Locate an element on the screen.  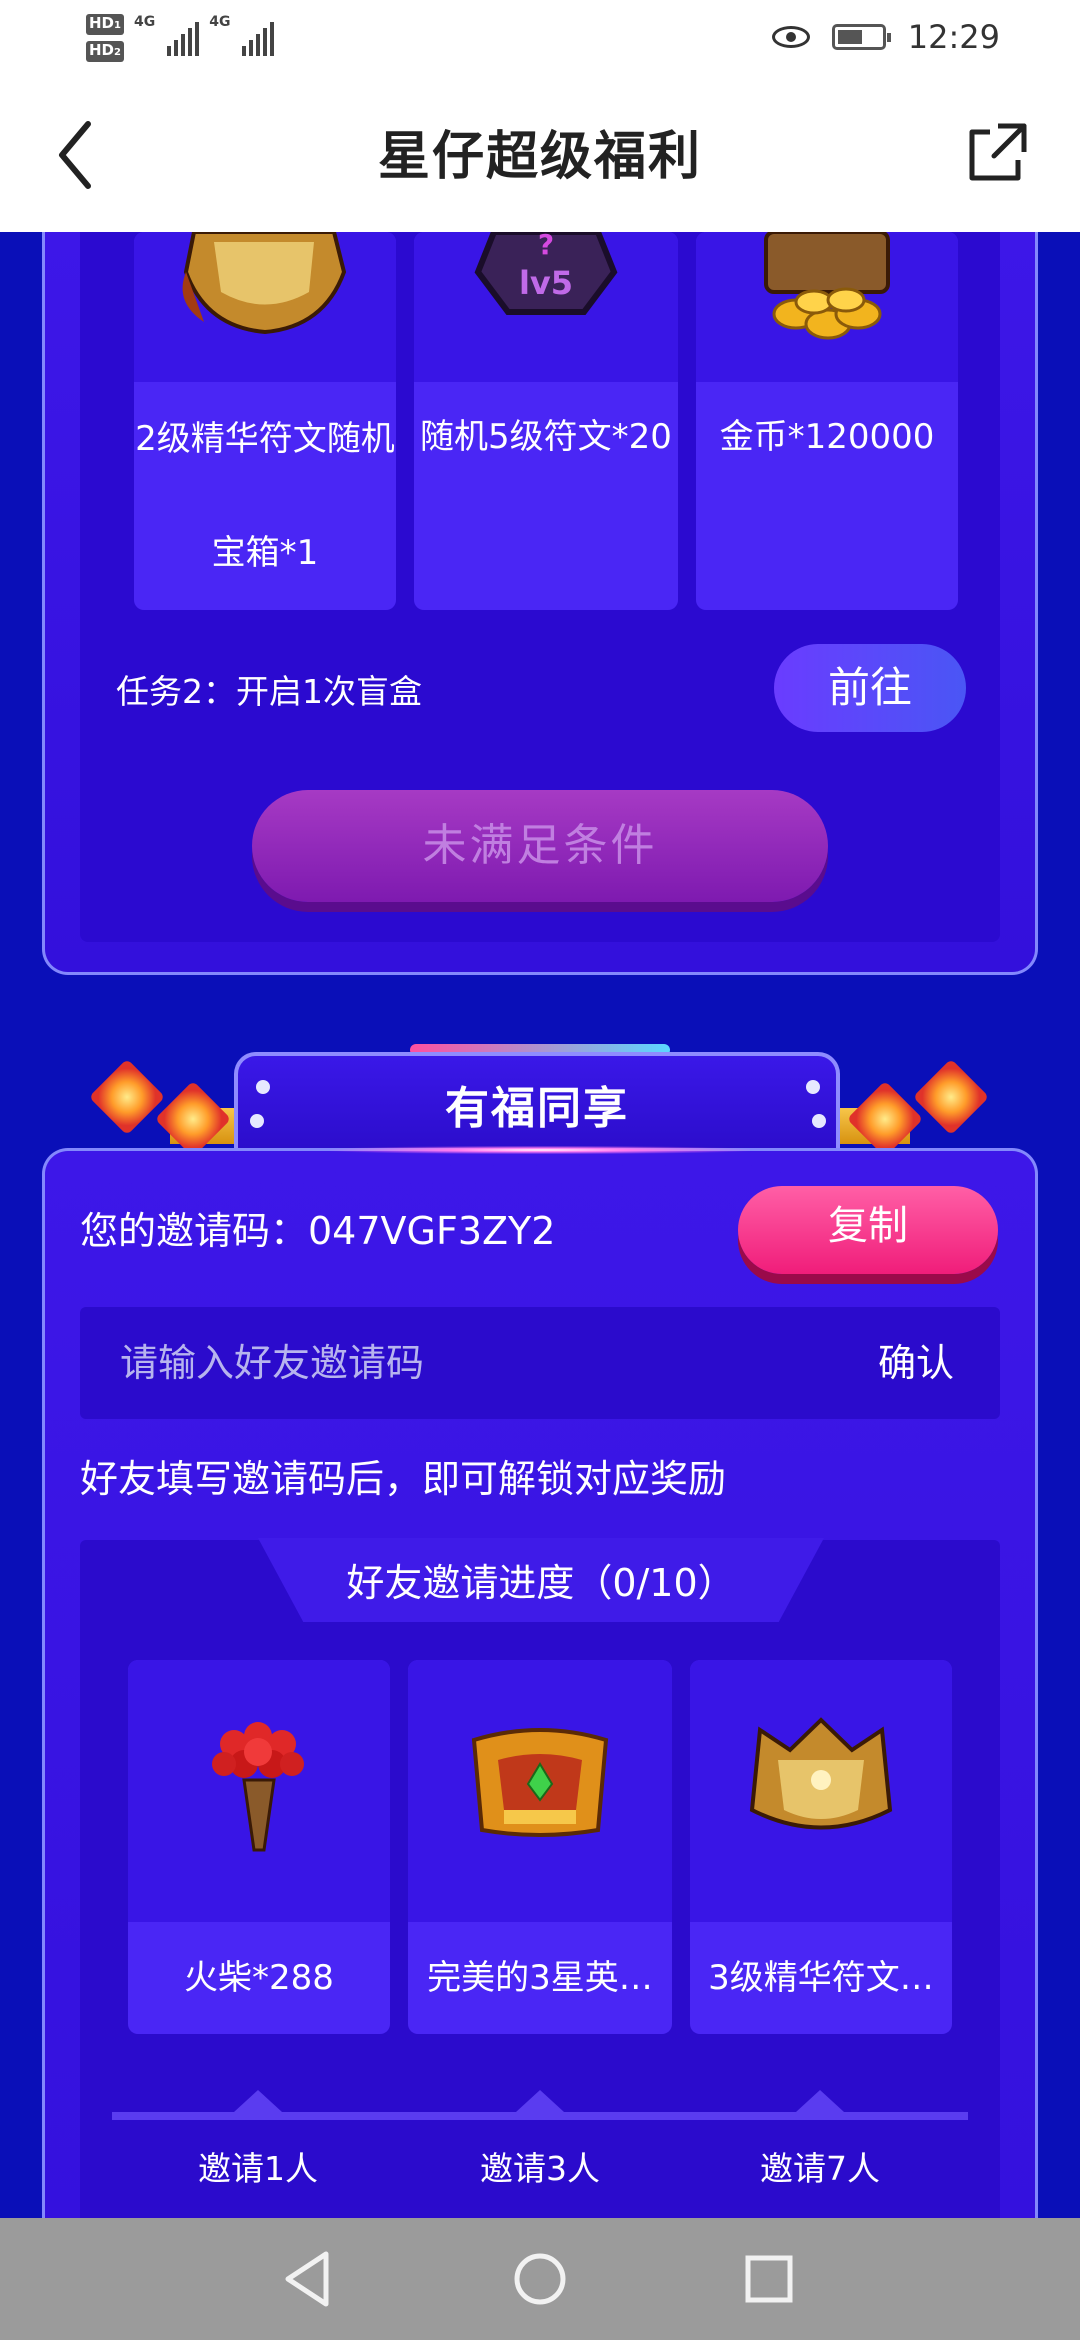
triangle-back-icon is located at coordinates (307, 2279).